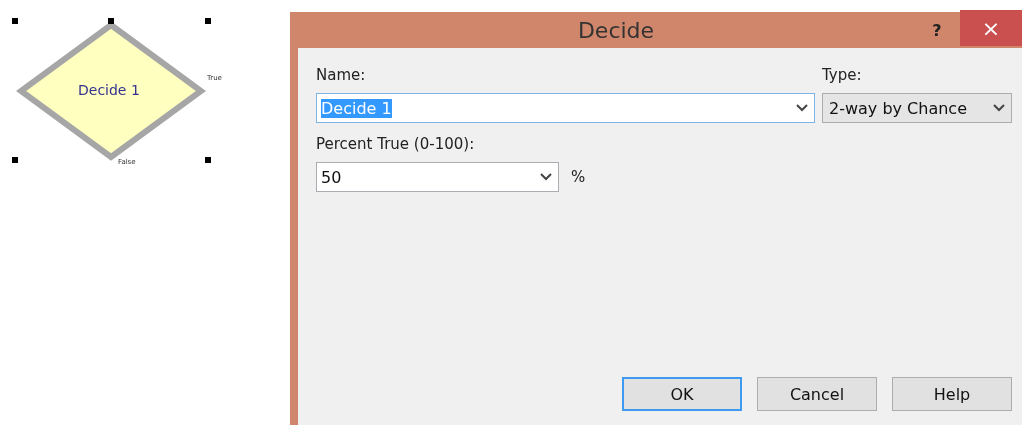  I want to click on help-button: ?, so click(937, 30).